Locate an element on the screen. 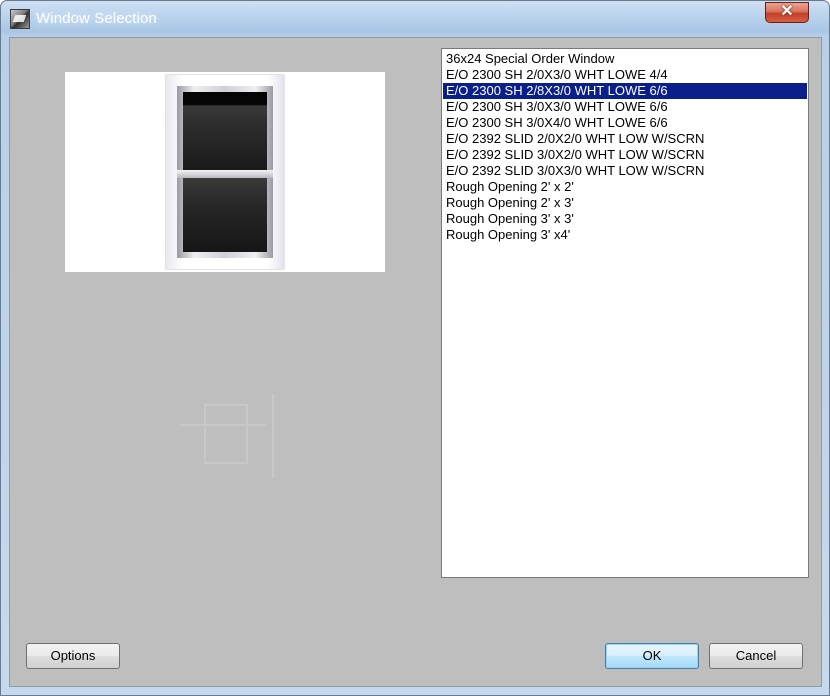  list-item: Rough Opening 2' x 2' is located at coordinates (625, 187).